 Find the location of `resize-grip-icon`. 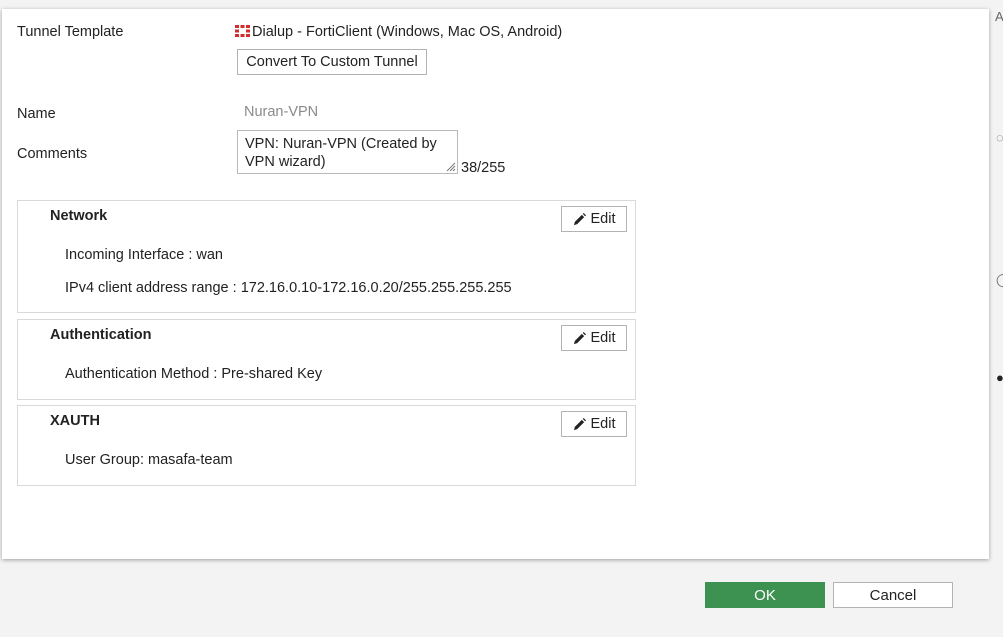

resize-grip-icon is located at coordinates (450, 166).